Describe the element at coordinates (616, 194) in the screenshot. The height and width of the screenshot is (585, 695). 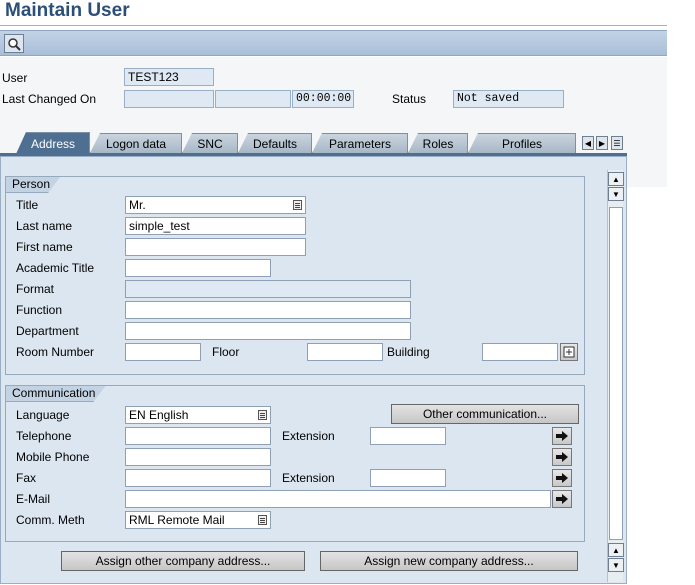
I see `scroll-up-page-icon: ▼` at that location.